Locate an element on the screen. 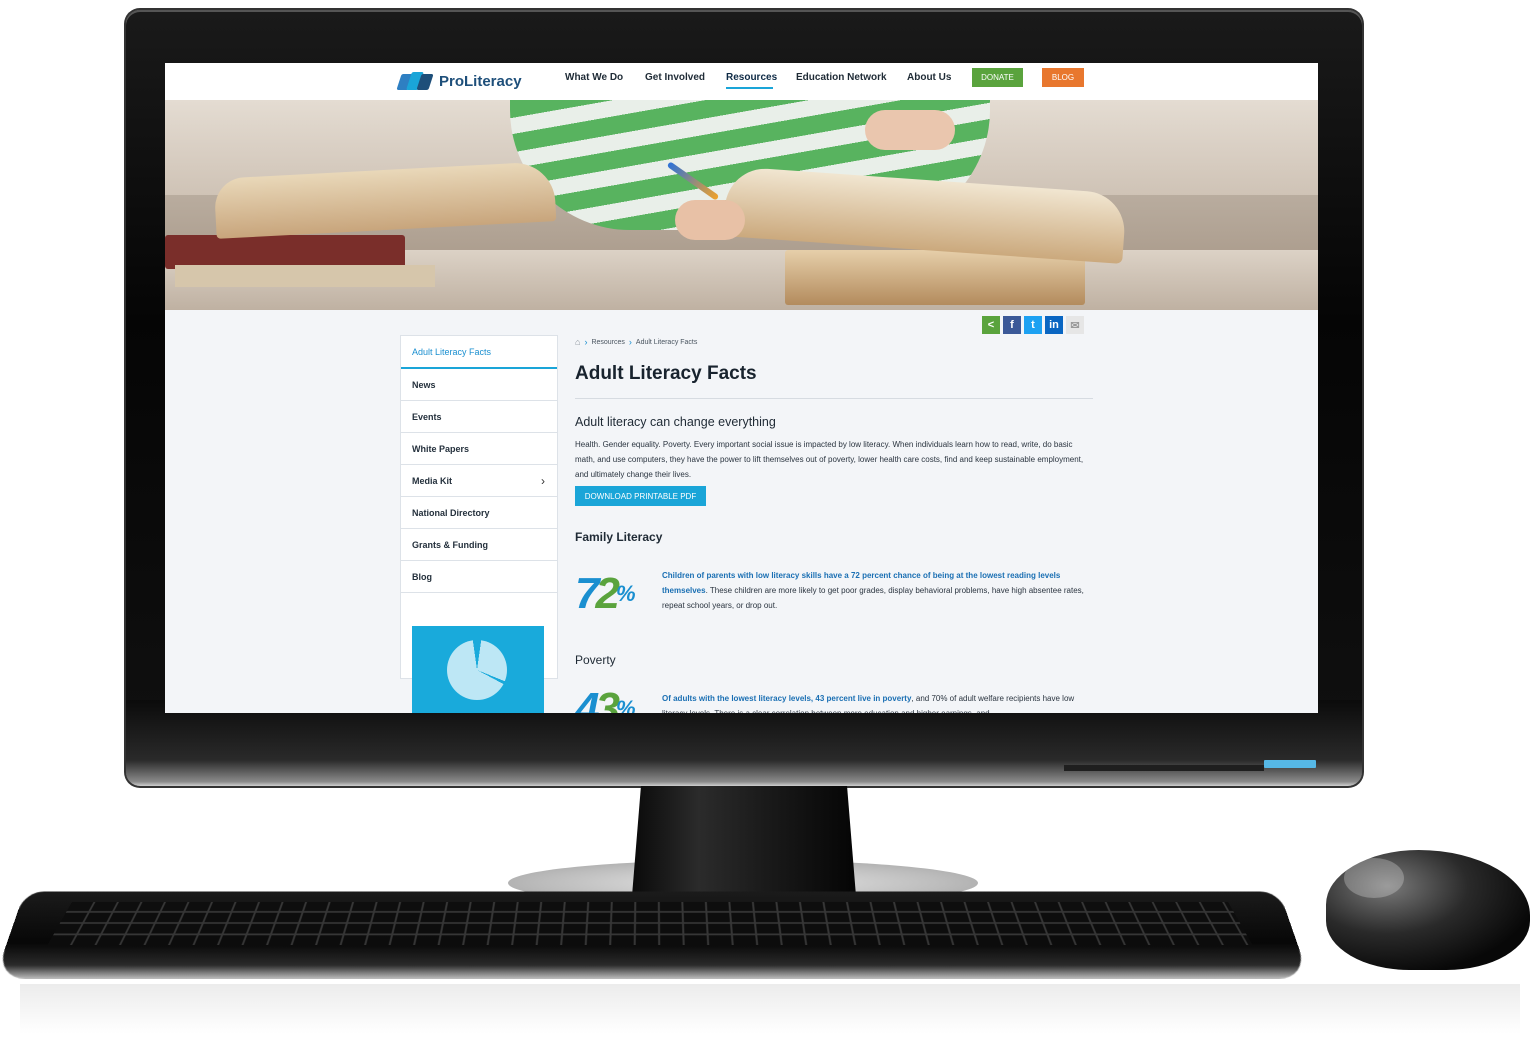  linkedin-icon: in is located at coordinates (1054, 325).